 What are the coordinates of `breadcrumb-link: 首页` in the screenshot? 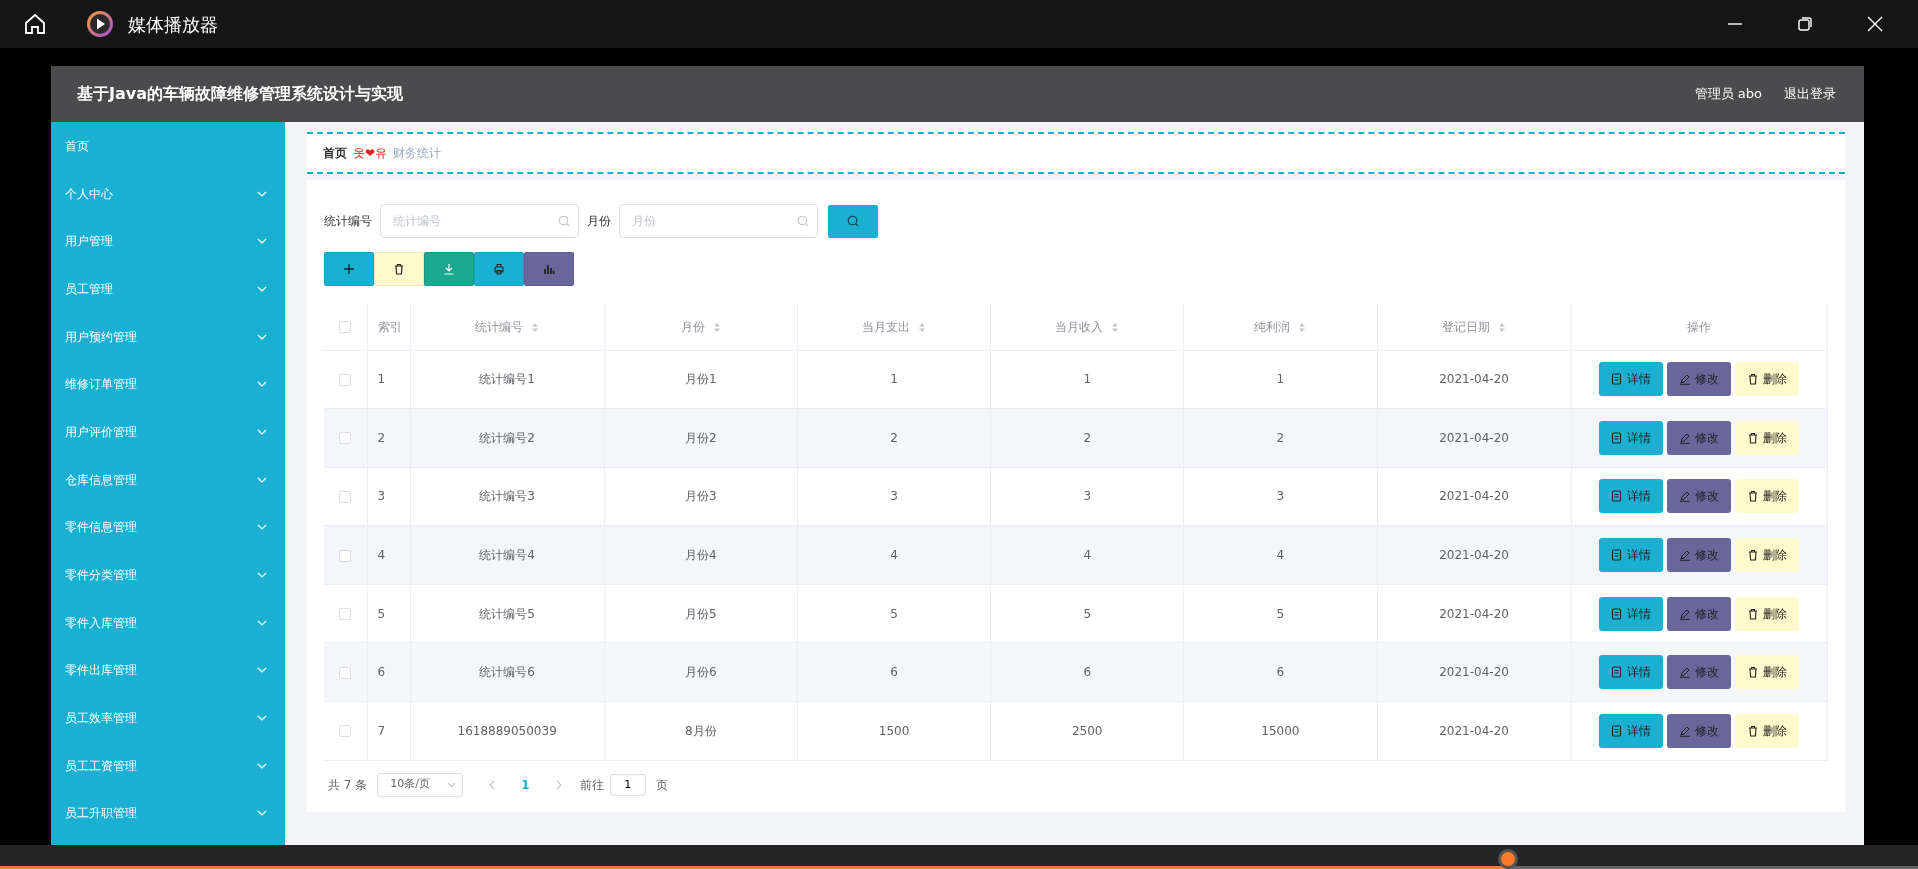 It's located at (335, 153).